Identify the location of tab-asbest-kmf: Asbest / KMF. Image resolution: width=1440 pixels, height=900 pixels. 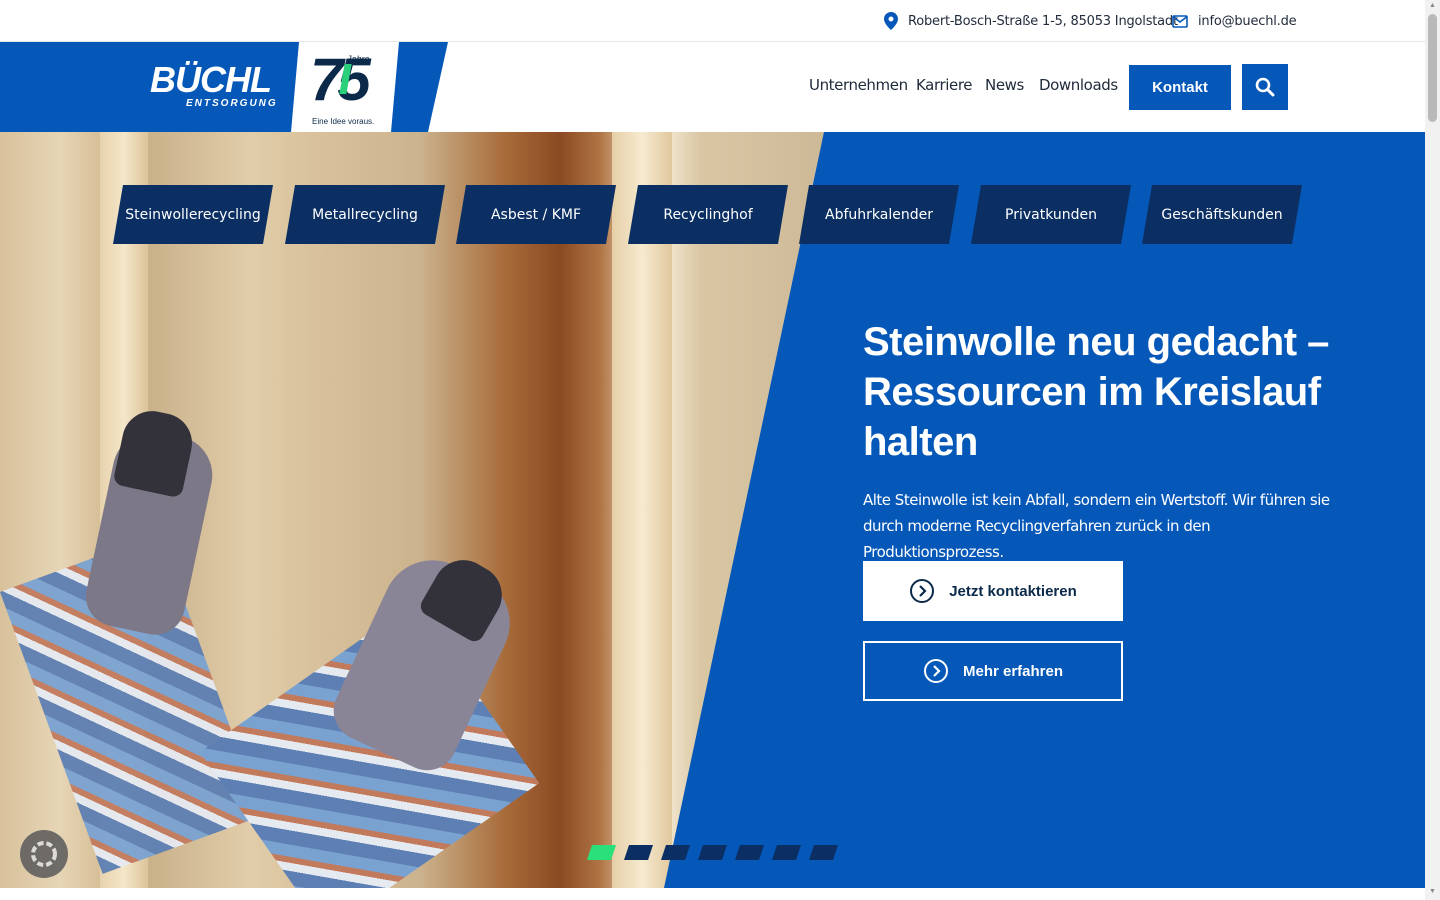
(536, 214).